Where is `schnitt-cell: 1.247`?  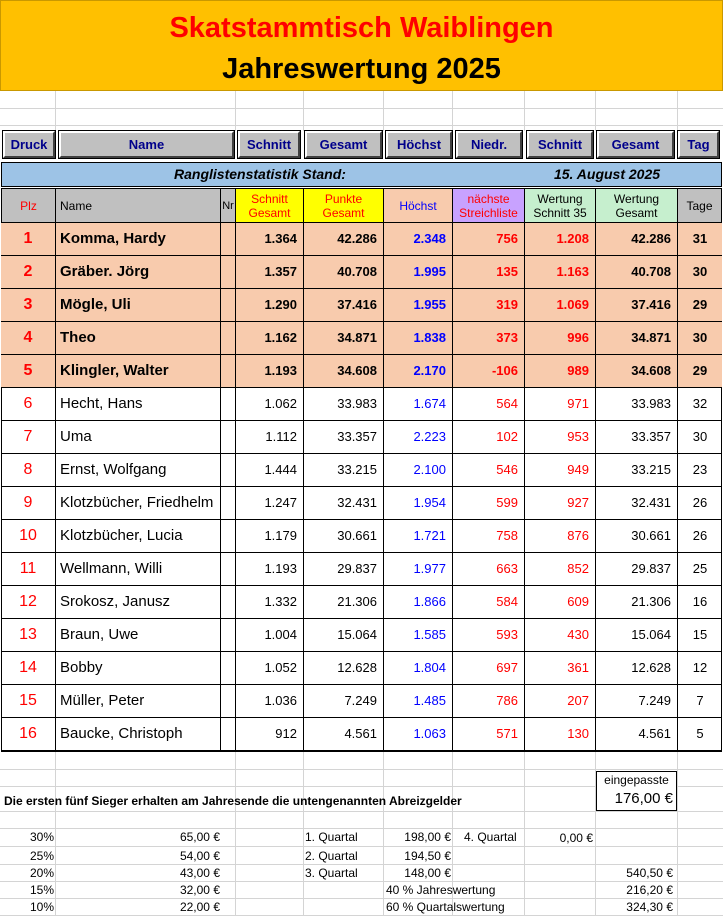
schnitt-cell: 1.247 is located at coordinates (270, 503).